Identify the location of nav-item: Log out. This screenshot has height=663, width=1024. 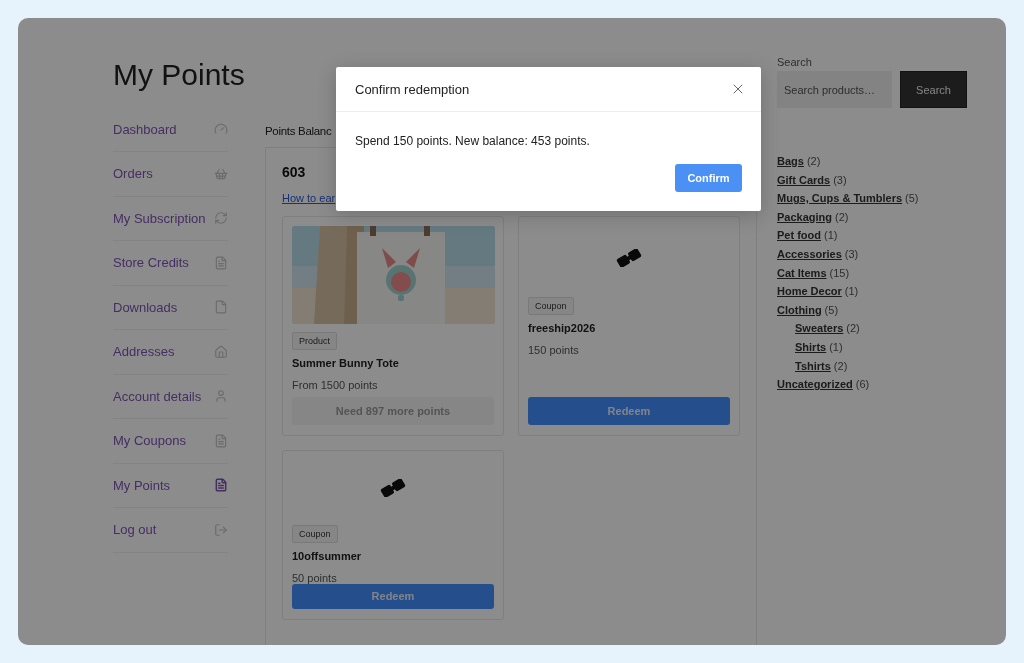
(170, 530).